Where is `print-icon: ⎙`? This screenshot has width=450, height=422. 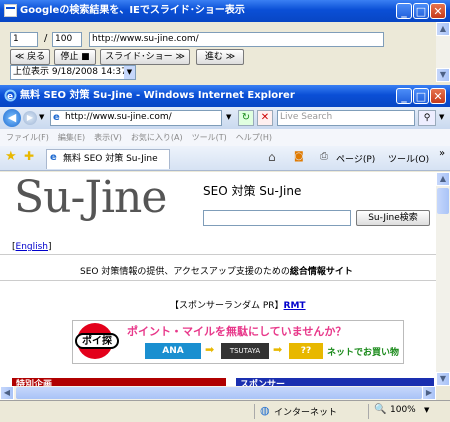 print-icon: ⎙ is located at coordinates (324, 156).